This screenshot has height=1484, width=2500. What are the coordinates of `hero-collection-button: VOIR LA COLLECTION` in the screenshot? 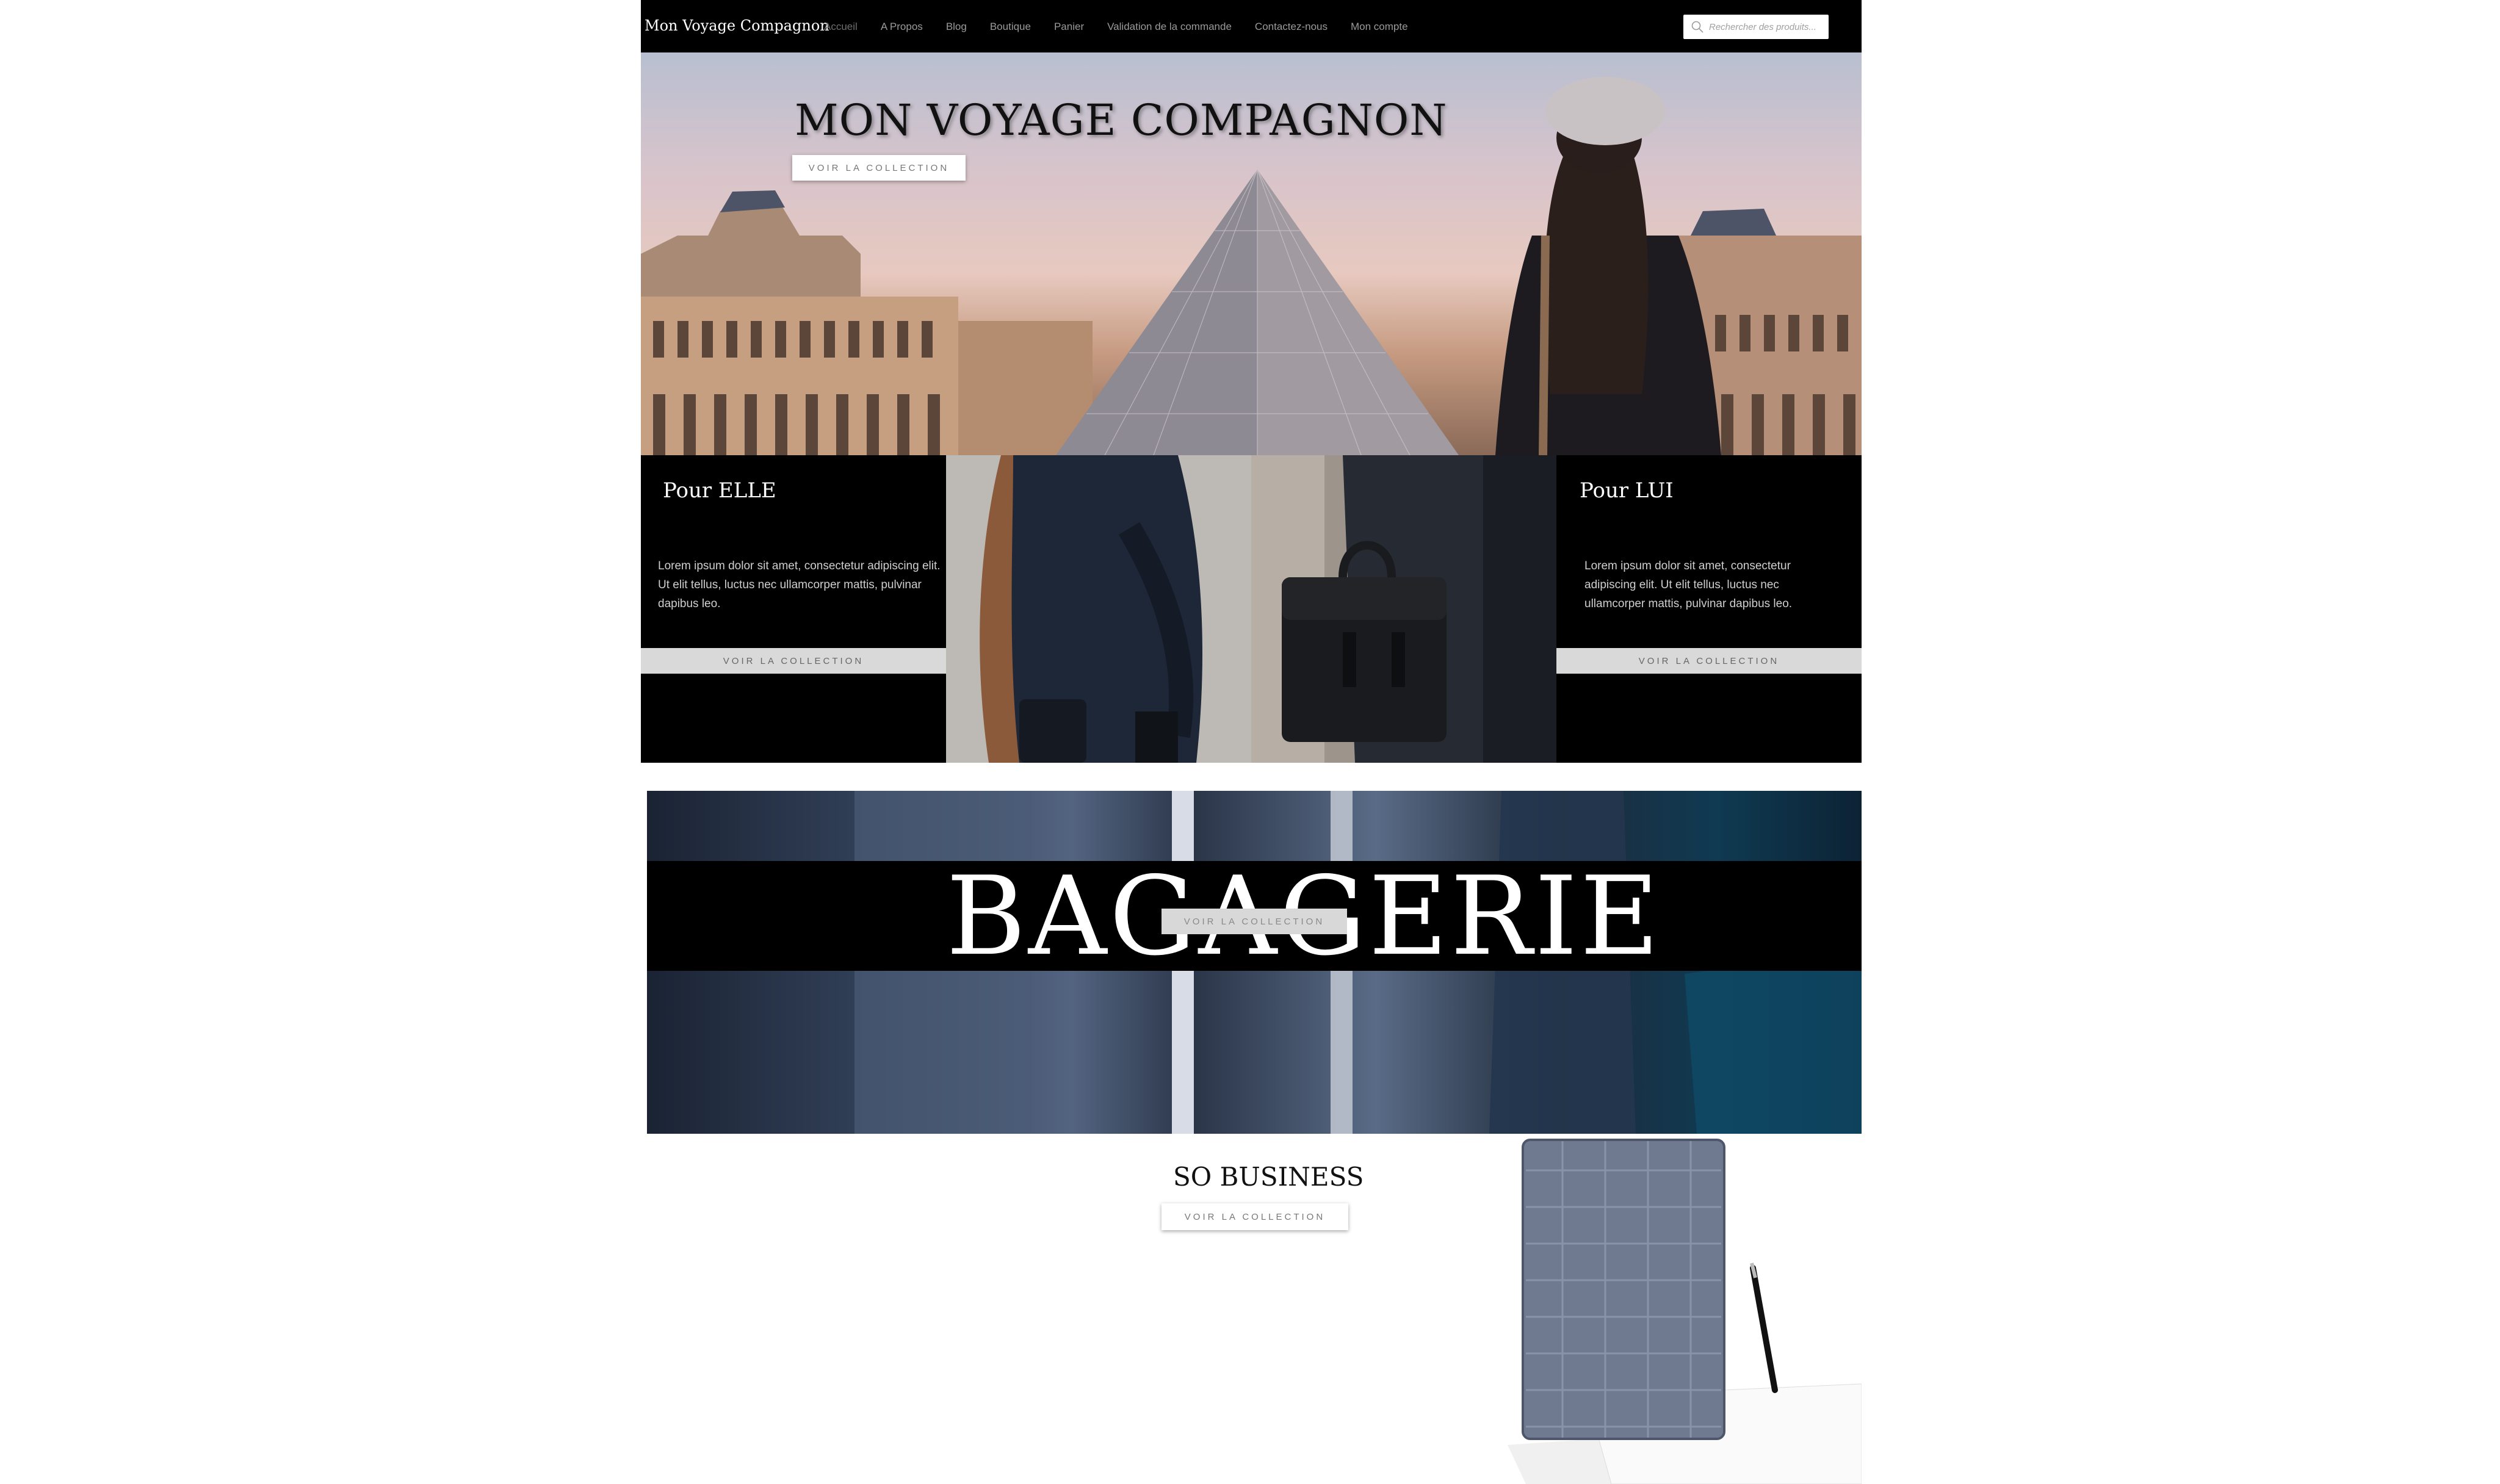 It's located at (879, 168).